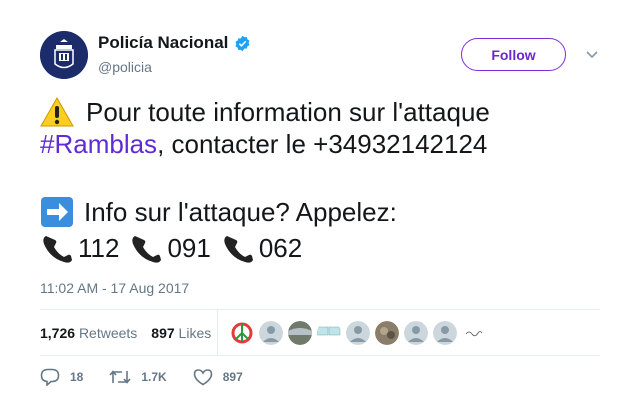  What do you see at coordinates (240, 212) in the screenshot?
I see `tweet-line-3-text: Info sur l'attaque? Appelez:` at bounding box center [240, 212].